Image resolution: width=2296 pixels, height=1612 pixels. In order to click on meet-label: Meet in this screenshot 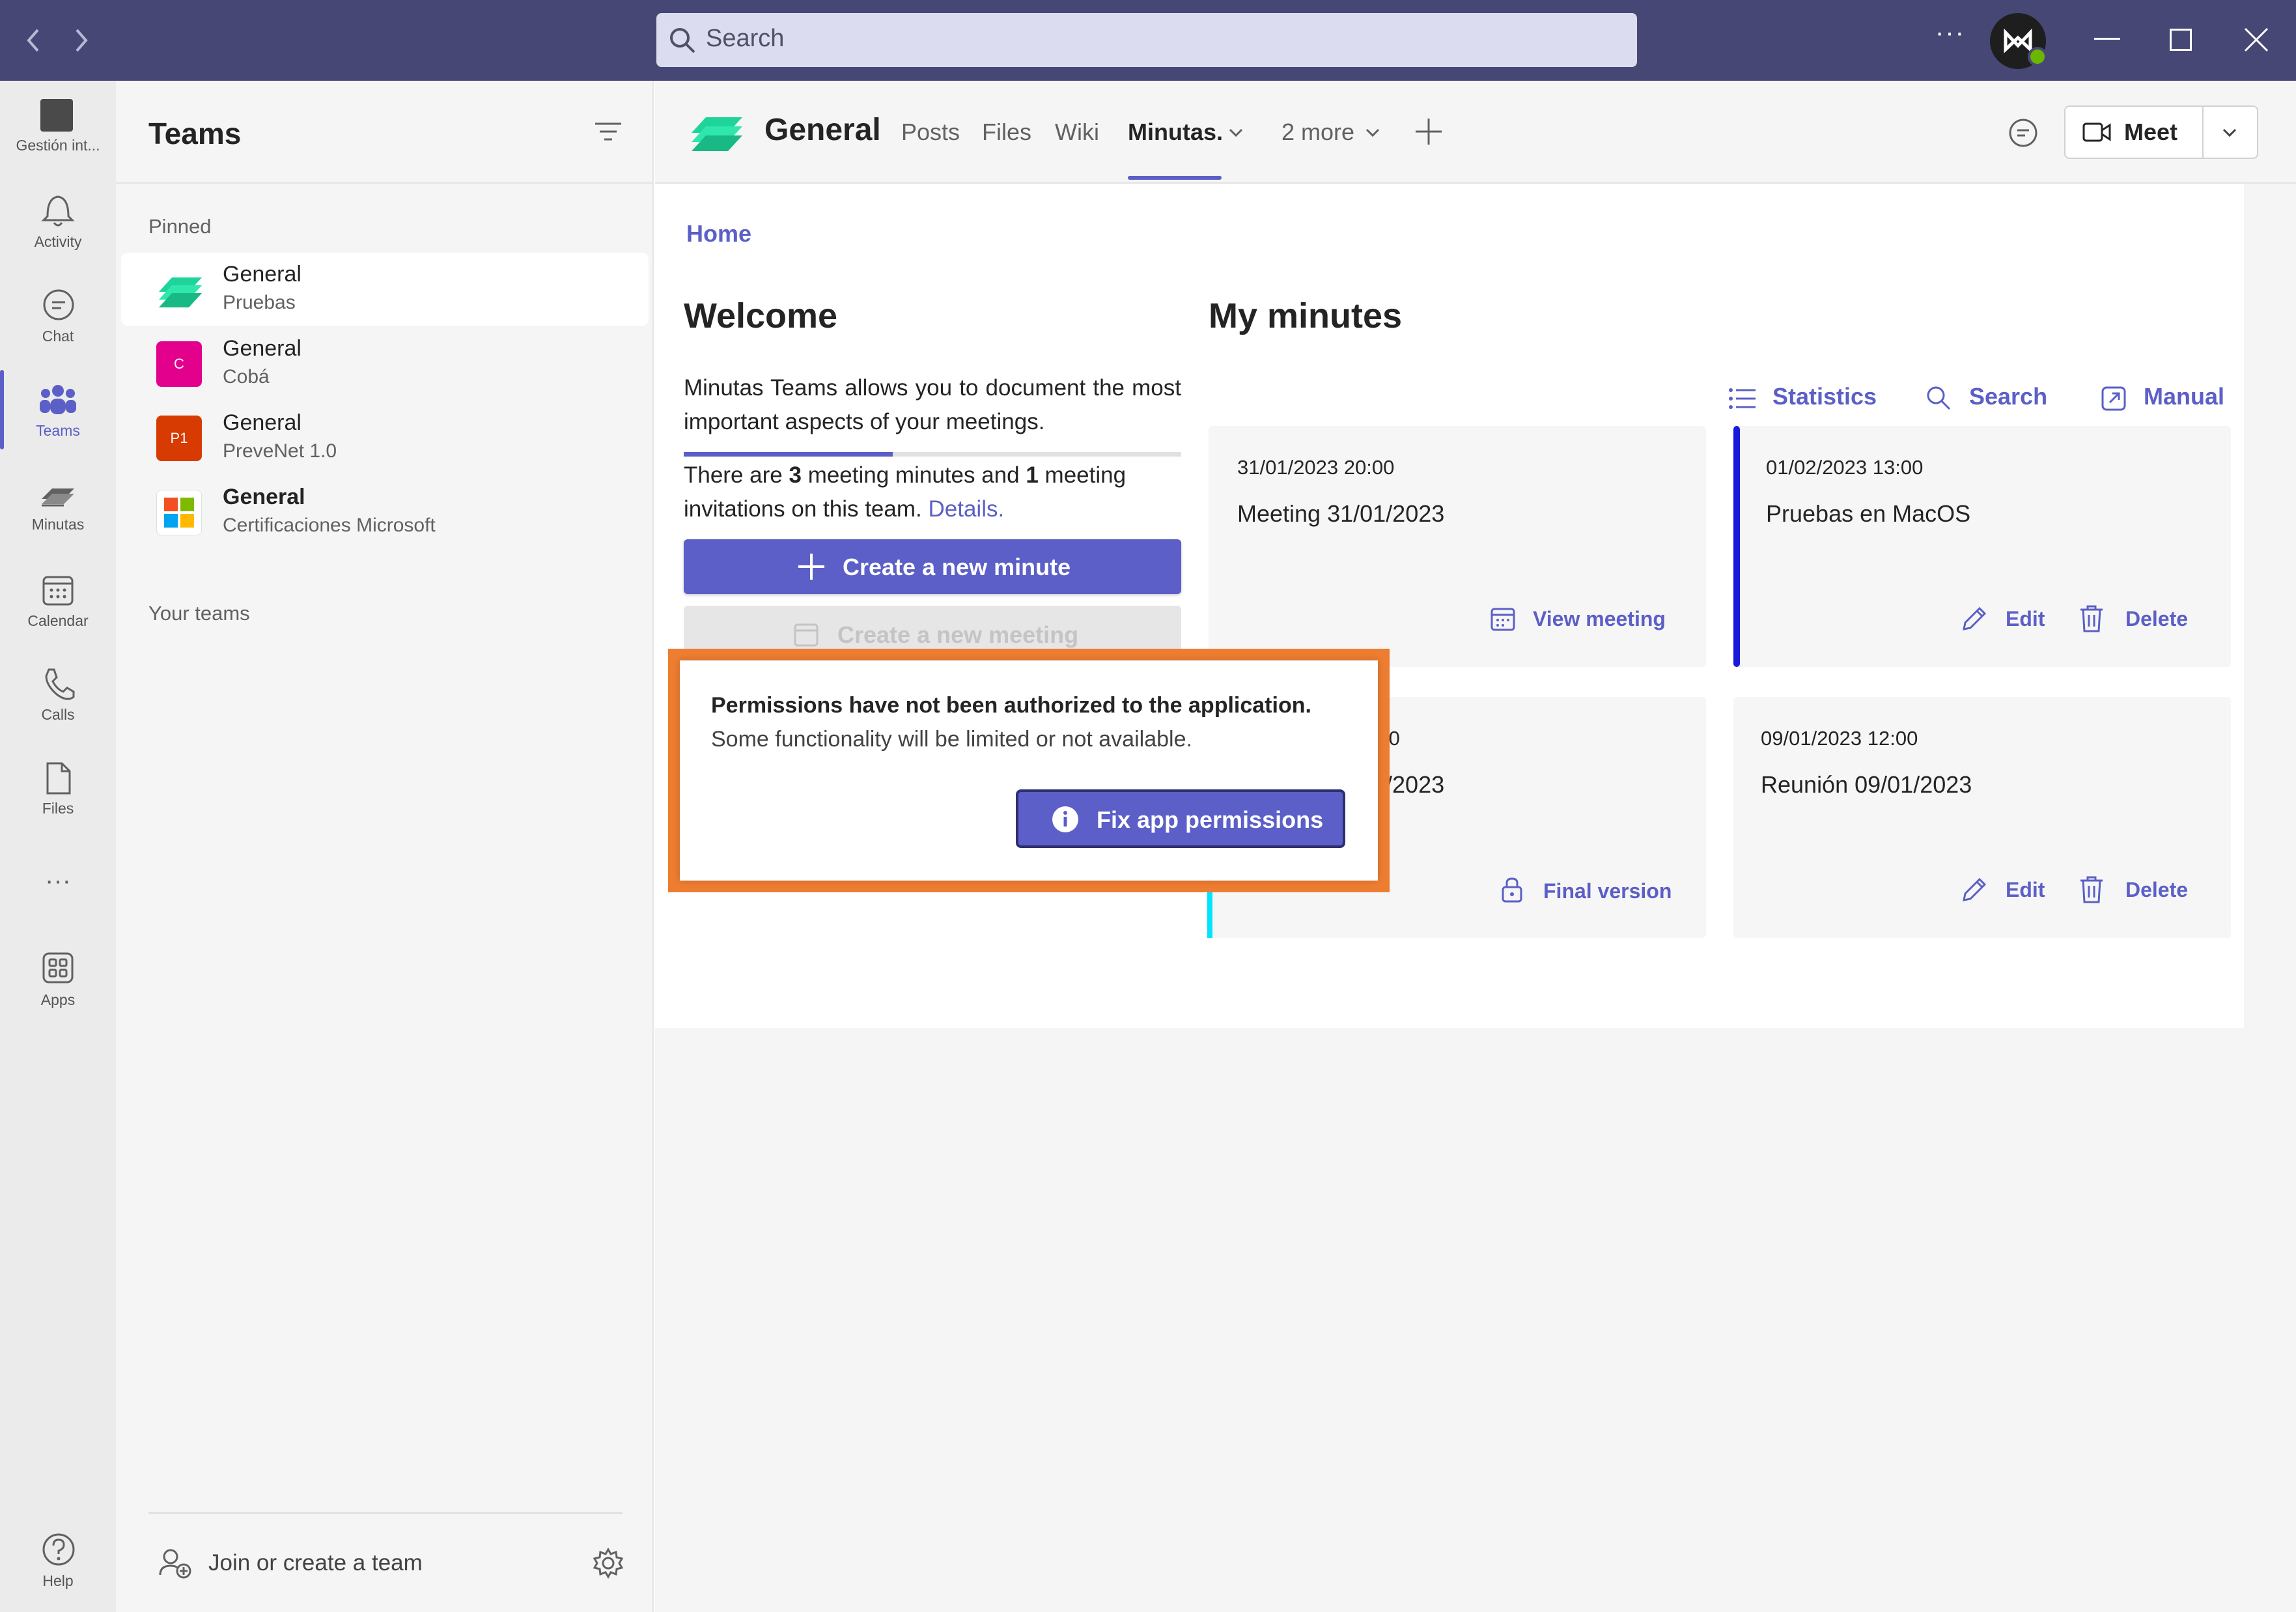, I will do `click(2151, 132)`.